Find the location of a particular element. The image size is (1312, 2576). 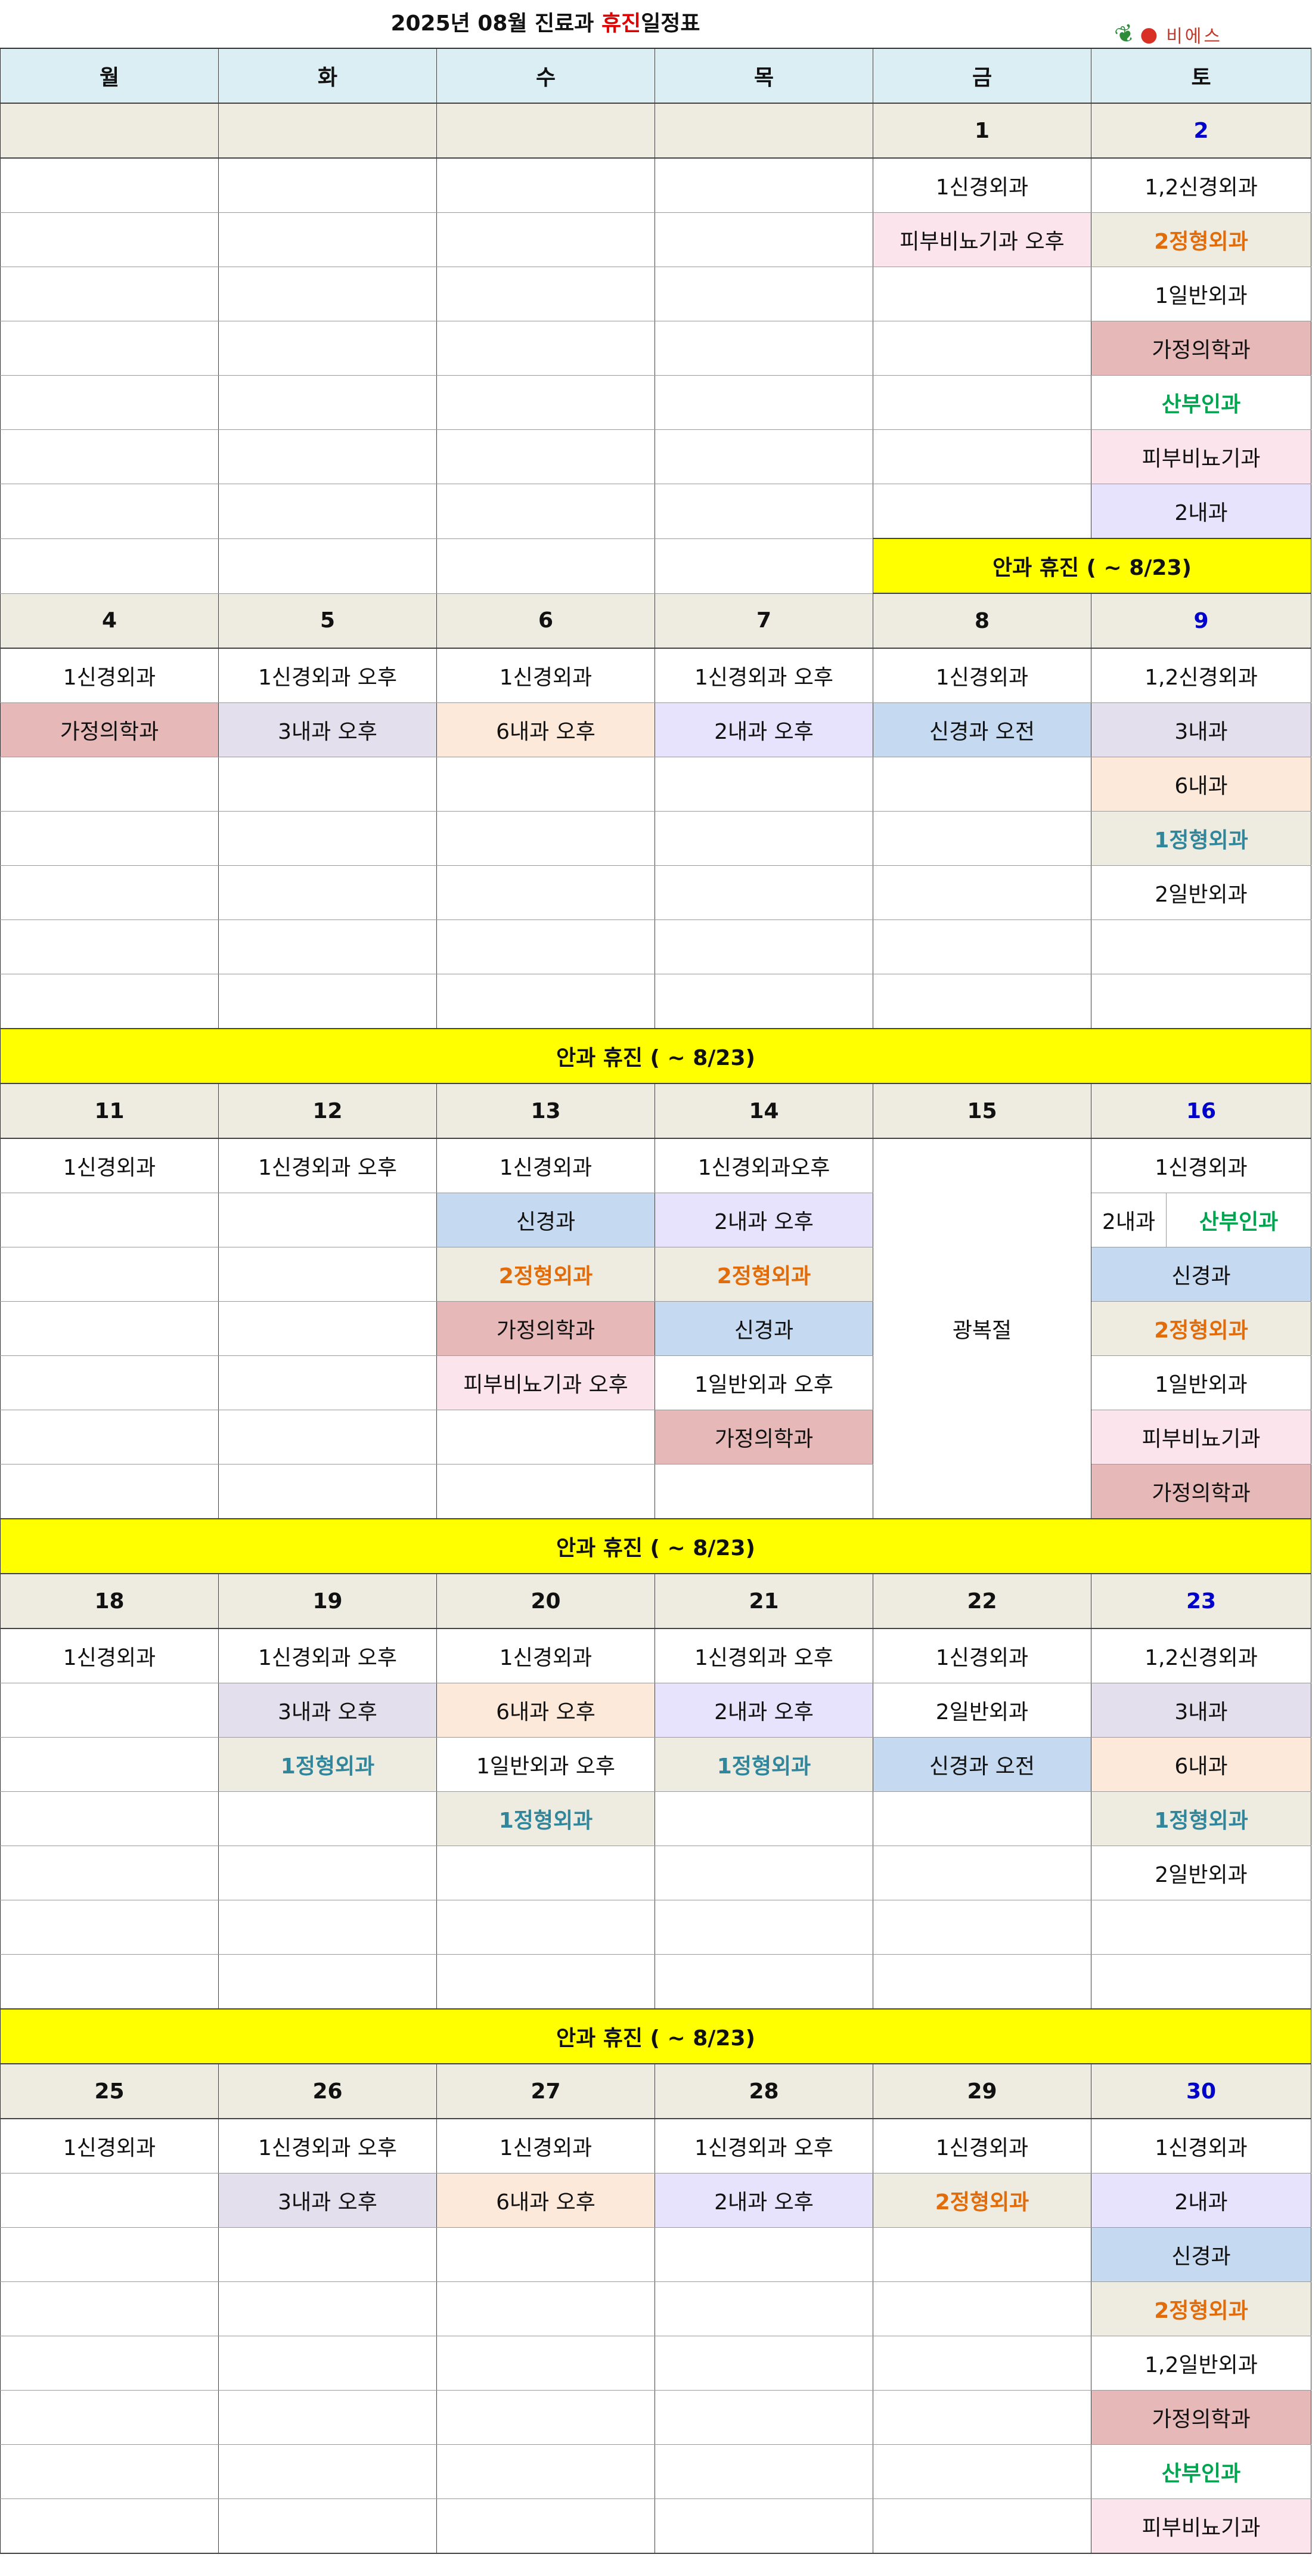

date-cell: 21 is located at coordinates (764, 1602).